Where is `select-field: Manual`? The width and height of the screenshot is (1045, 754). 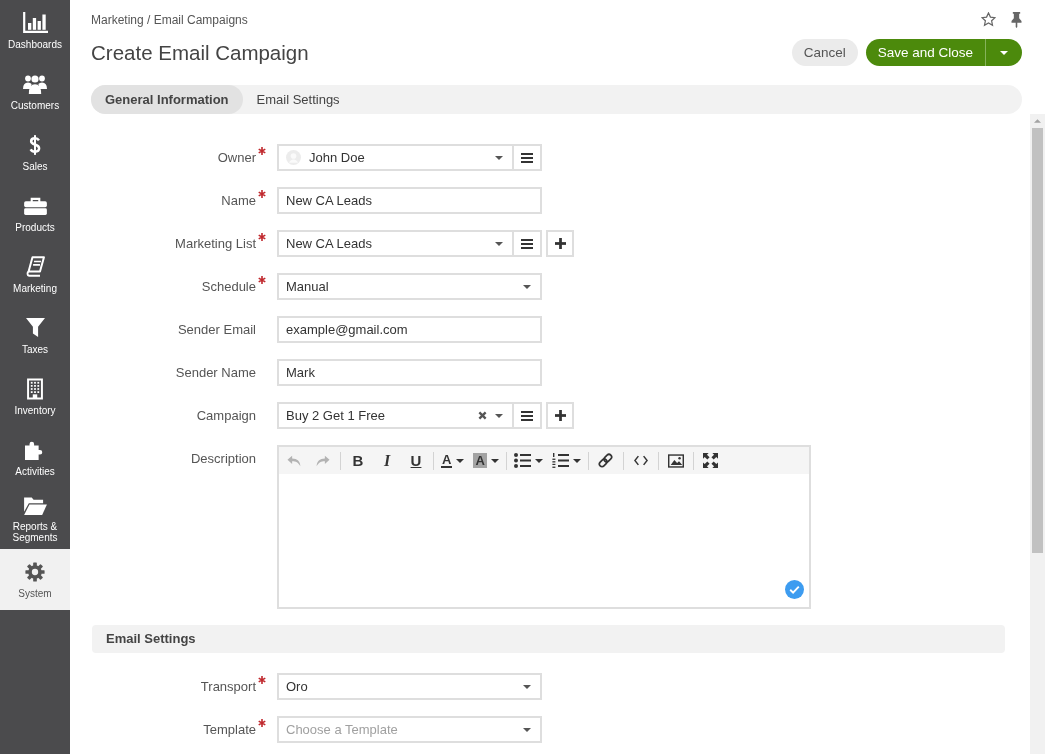 select-field: Manual is located at coordinates (409, 286).